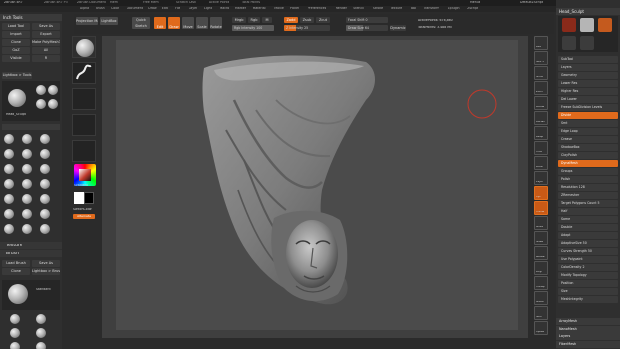 Image resolution: width=620 pixels, height=349 pixels. I want to click on geometry-option: ZRemesher, so click(588, 195).